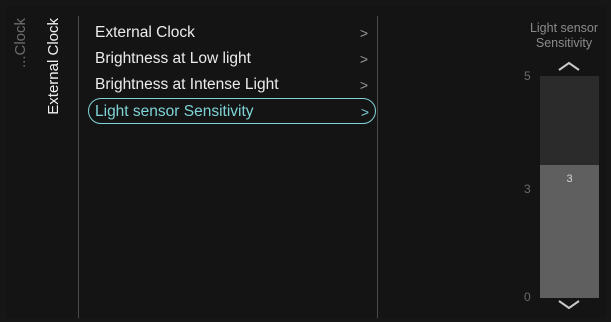 The width and height of the screenshot is (611, 322). What do you see at coordinates (377, 167) in the screenshot?
I see `divider-right` at bounding box center [377, 167].